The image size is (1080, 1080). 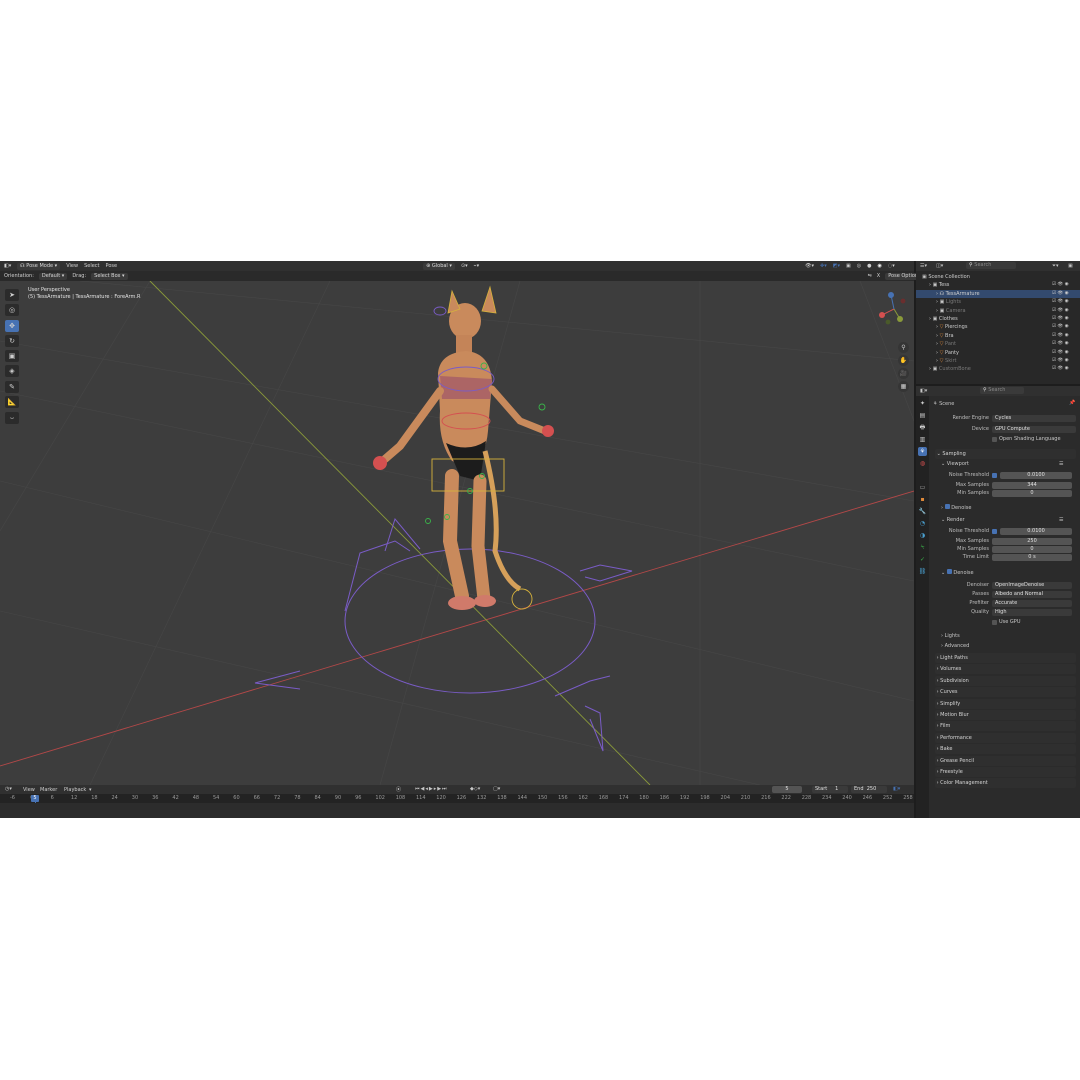 I want to click on properties-editor-icon: ◧▾, so click(x=923, y=391).